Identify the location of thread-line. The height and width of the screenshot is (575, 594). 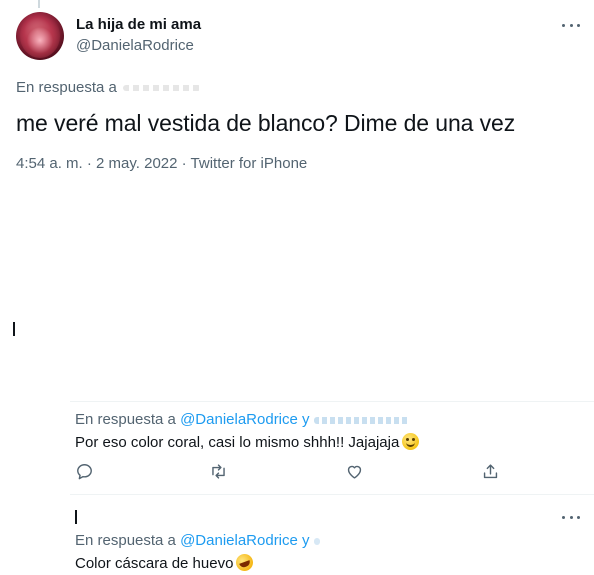
(39, 4).